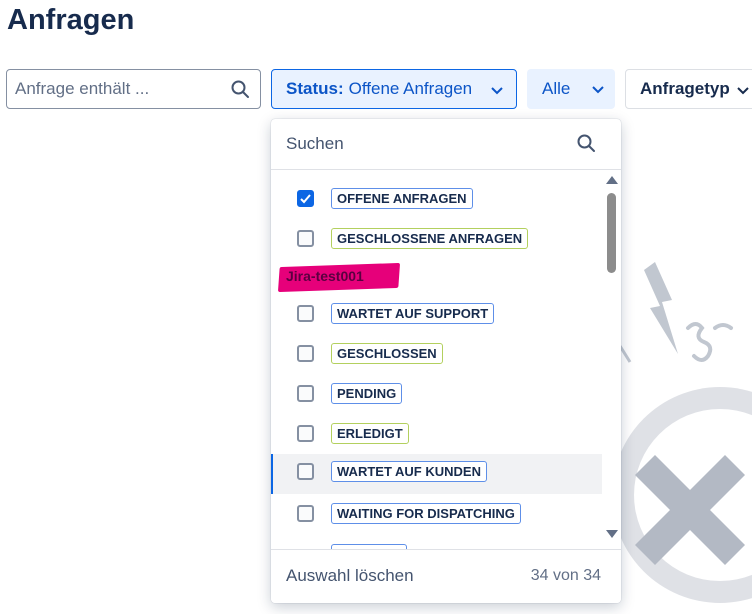 Image resolution: width=752 pixels, height=614 pixels. I want to click on scroll-down-arrow-icon, so click(612, 534).